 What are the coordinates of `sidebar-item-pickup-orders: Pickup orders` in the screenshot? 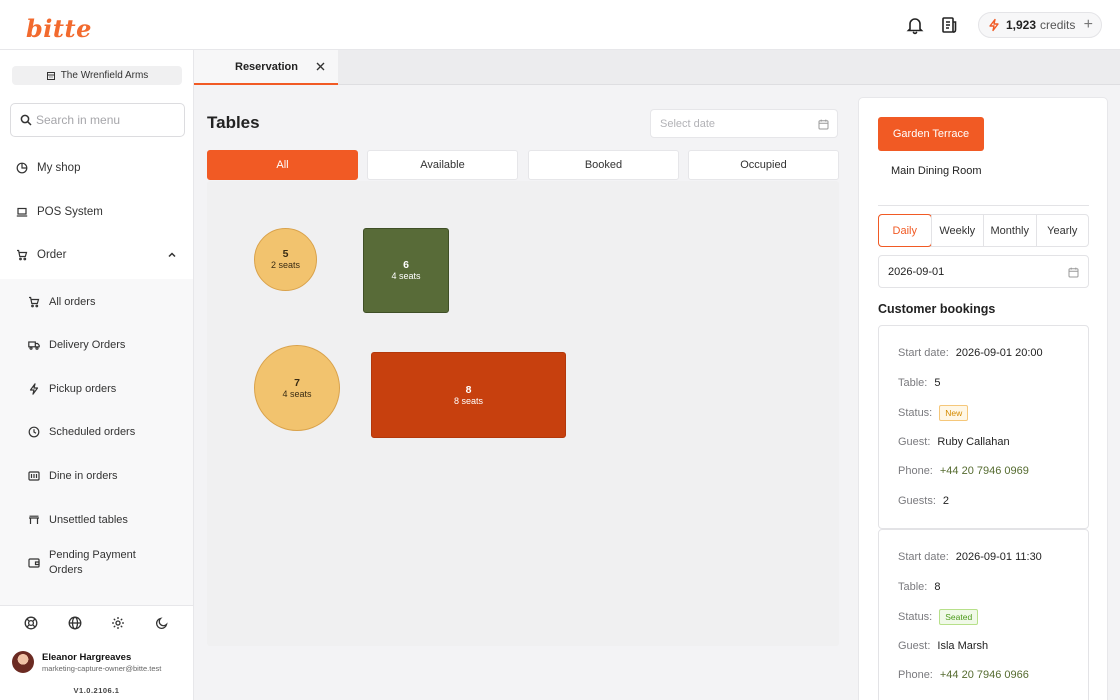 It's located at (96, 389).